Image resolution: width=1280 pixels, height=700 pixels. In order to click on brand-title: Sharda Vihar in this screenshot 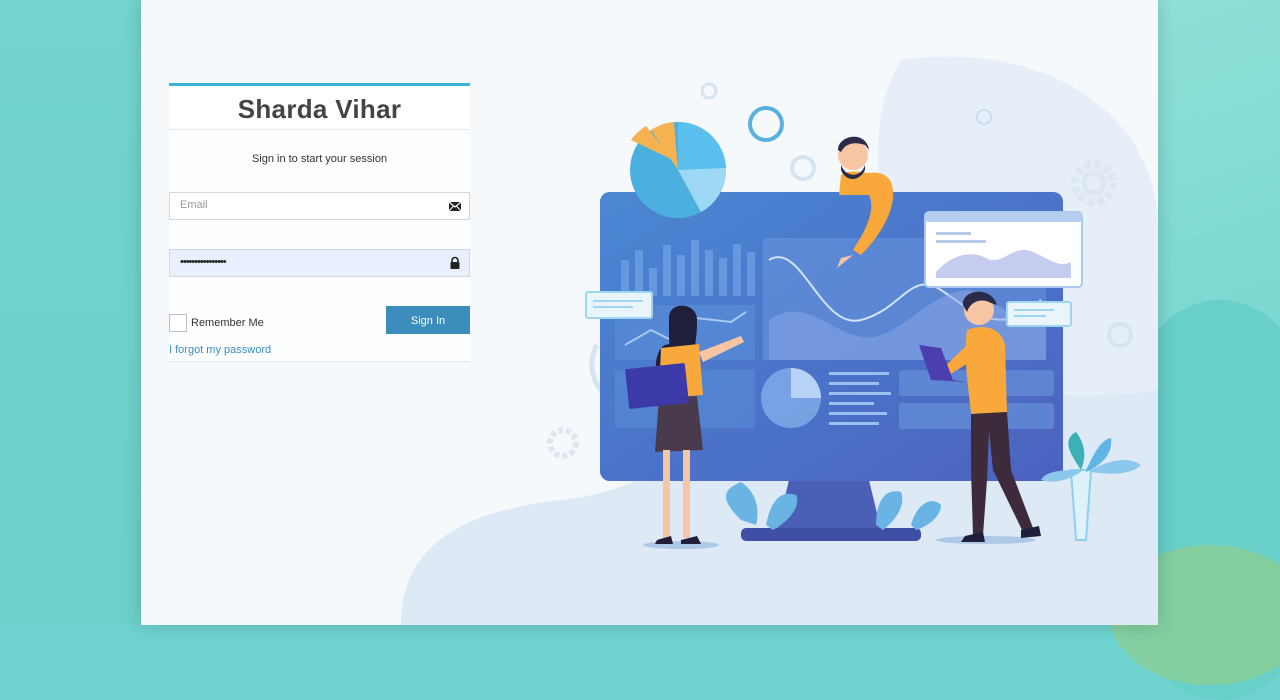, I will do `click(319, 108)`.